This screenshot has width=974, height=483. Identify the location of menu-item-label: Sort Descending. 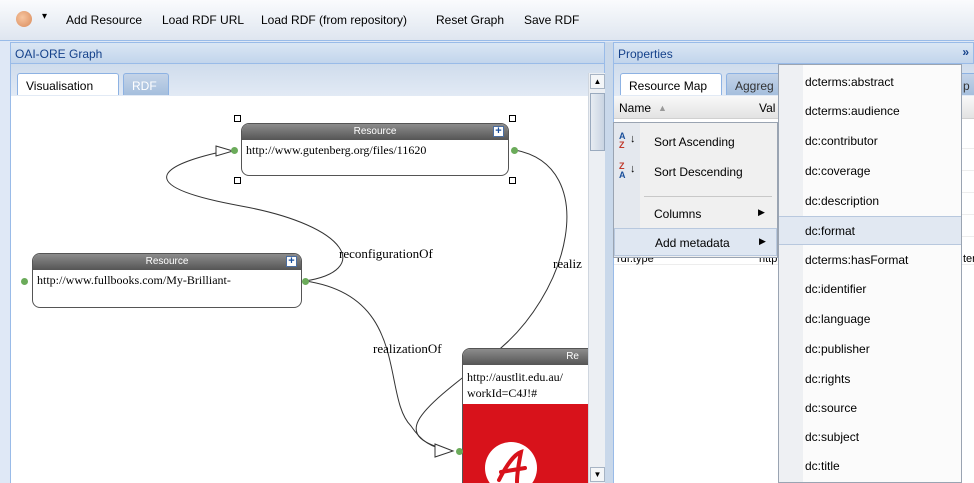
(698, 172).